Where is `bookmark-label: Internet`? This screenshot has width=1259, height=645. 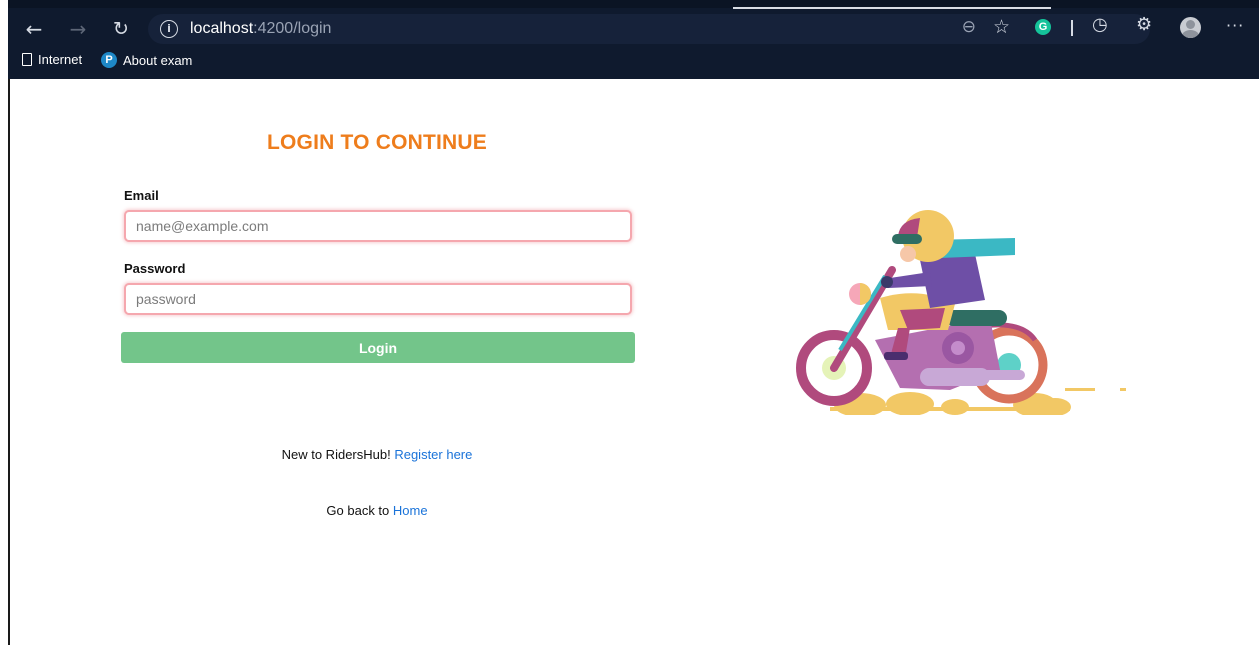
bookmark-label: Internet is located at coordinates (60, 59).